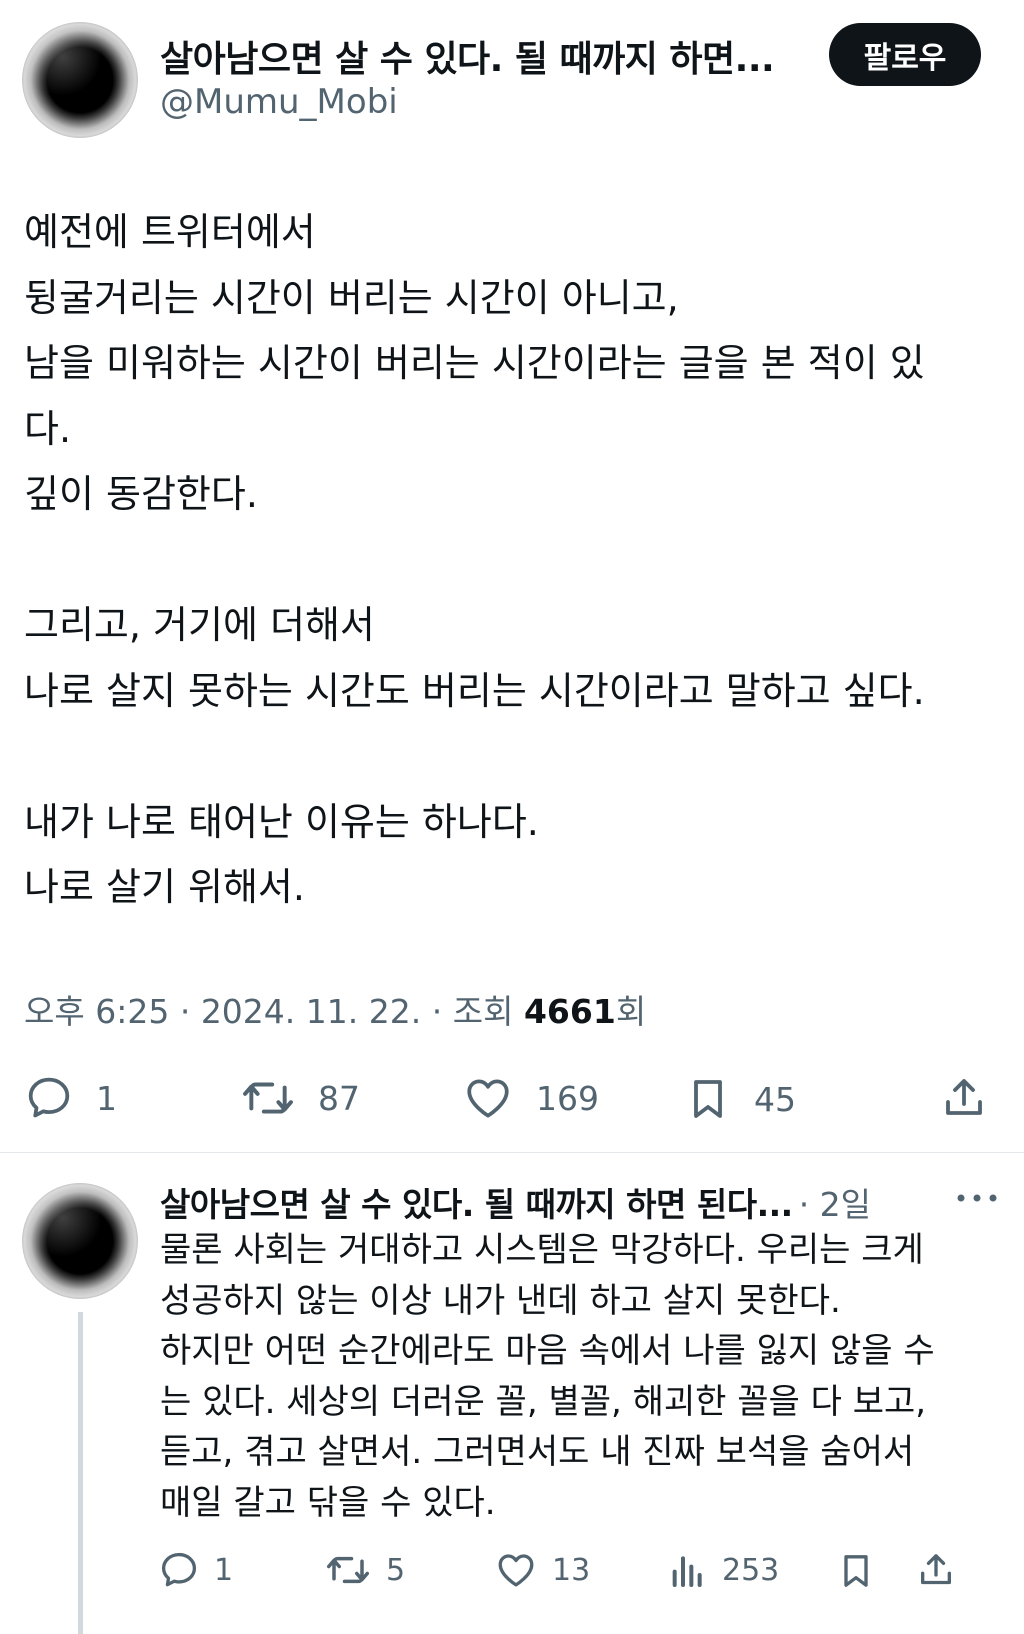  Describe the element at coordinates (328, 1502) in the screenshot. I see `reply-text-line: 매일 갈고 닦을 수 있다.` at that location.